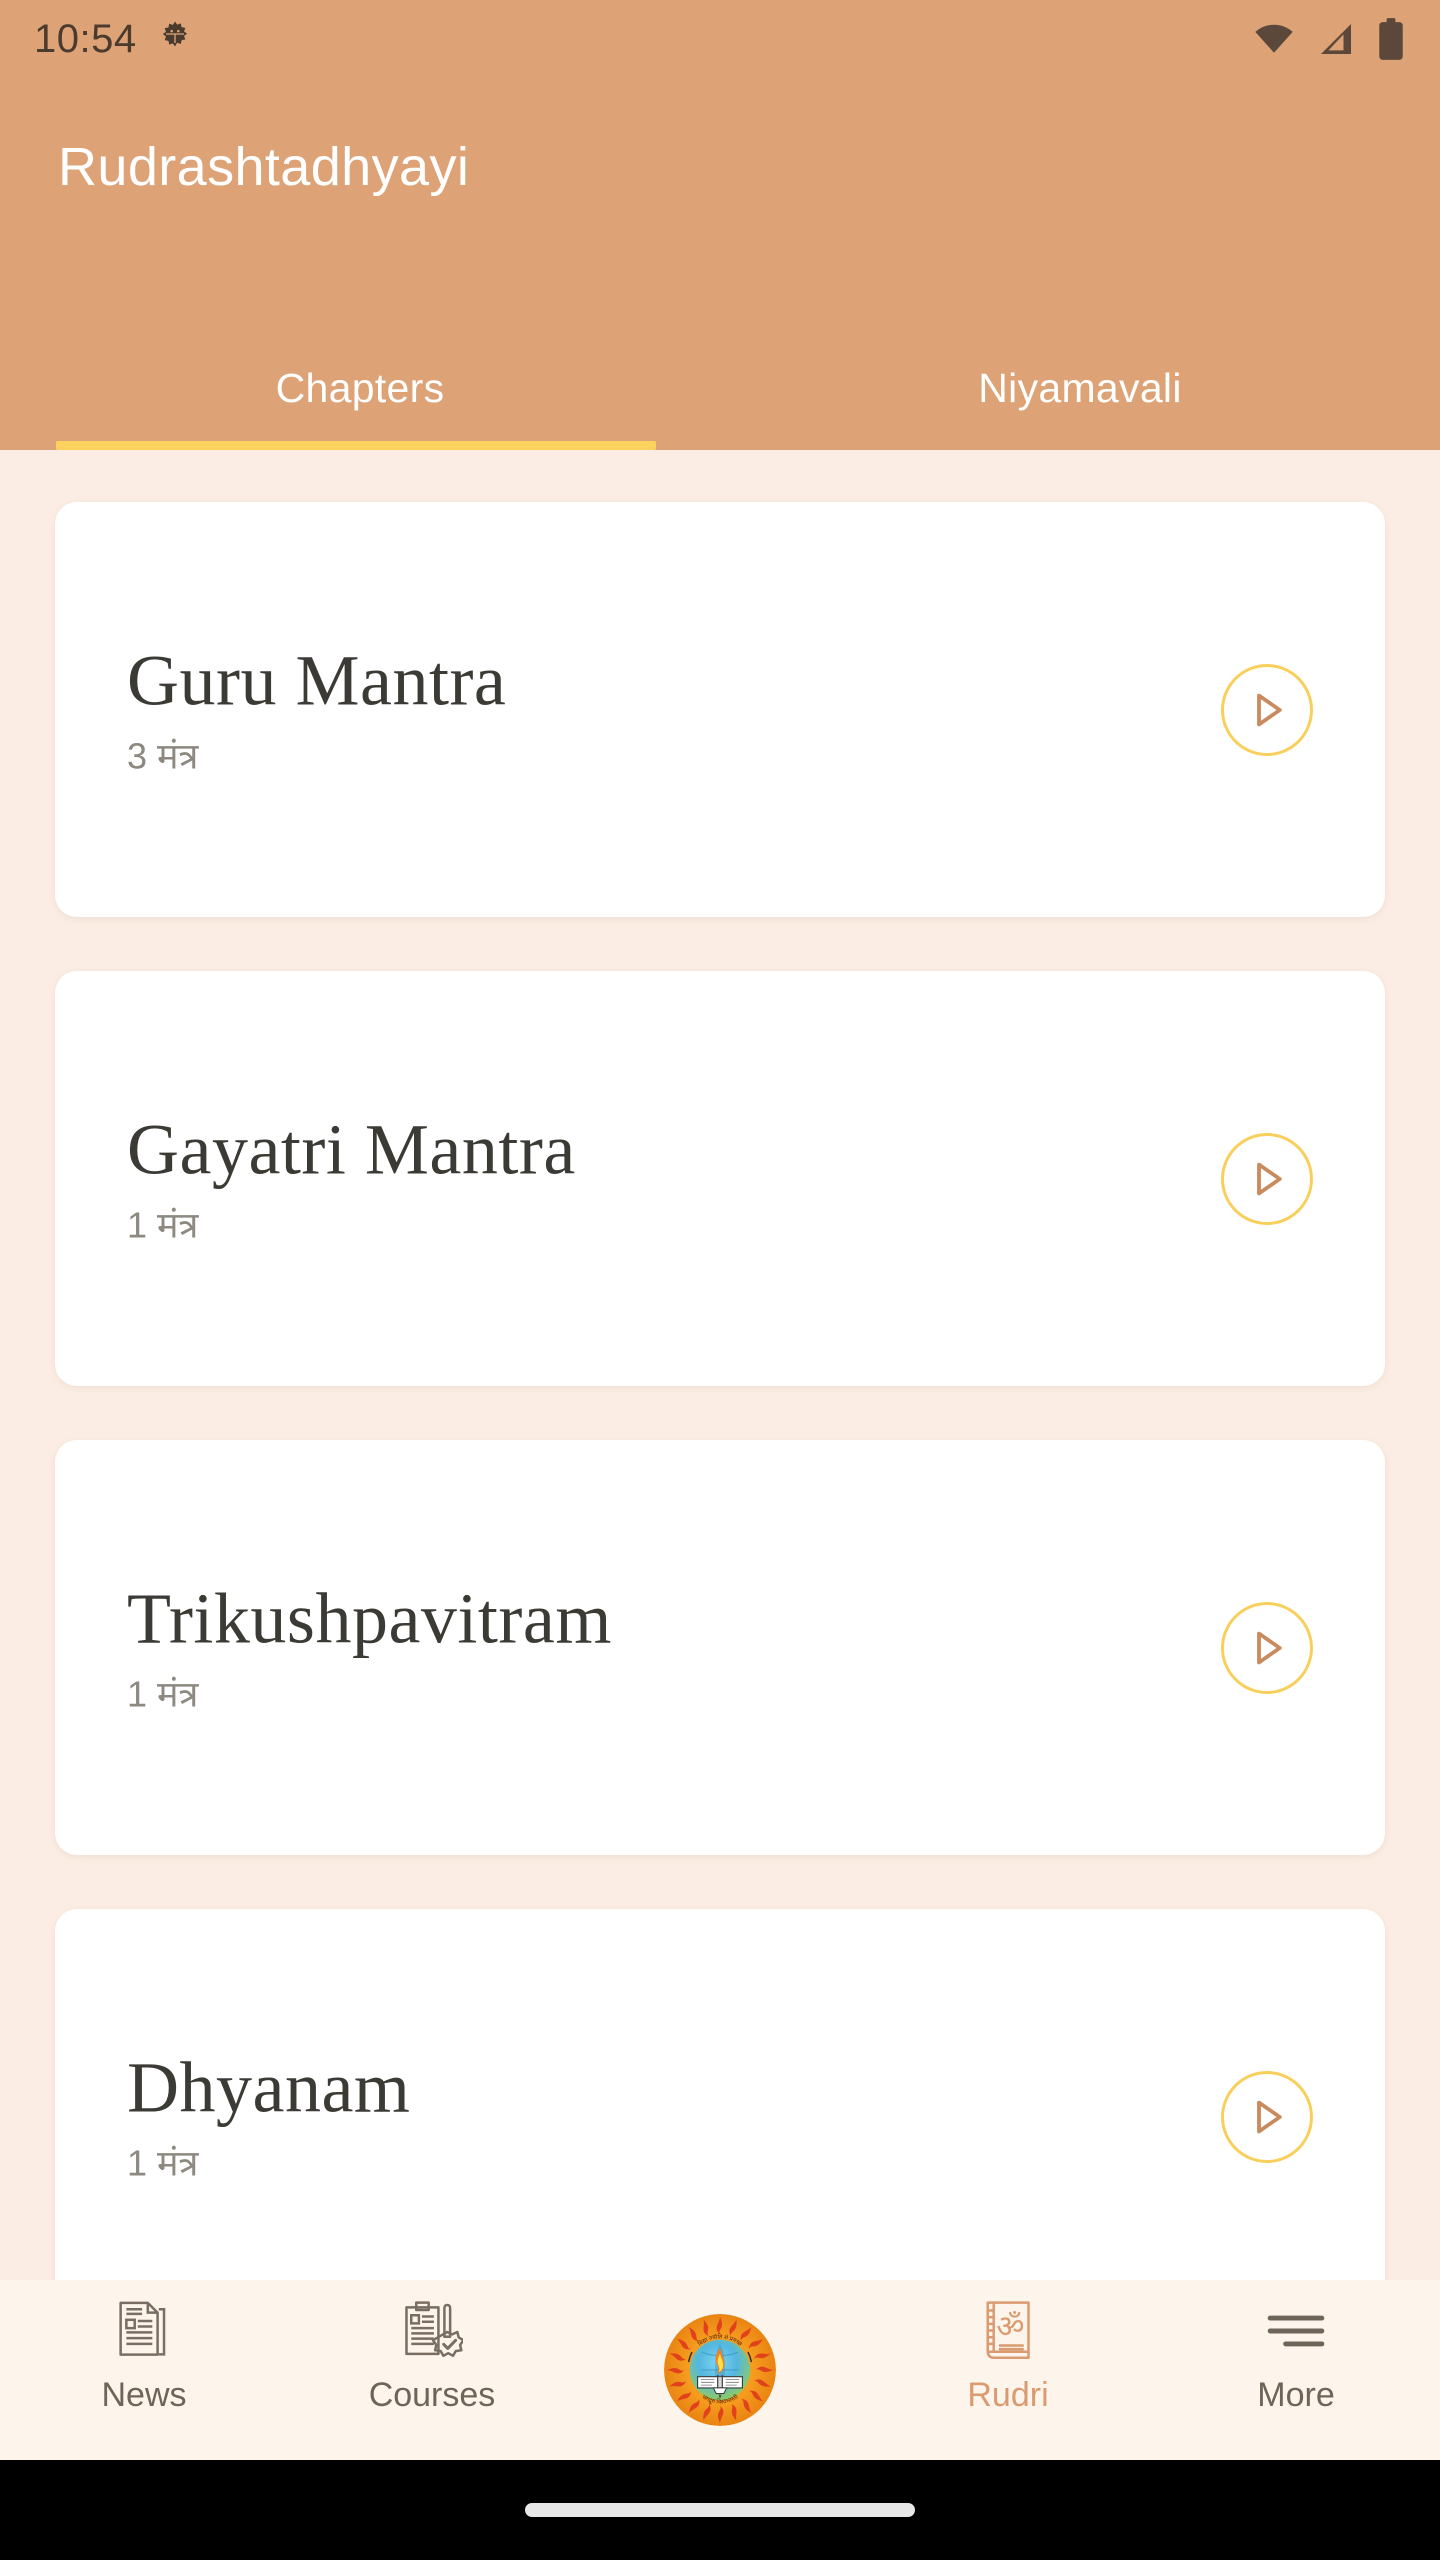 The height and width of the screenshot is (2560, 1440). I want to click on chapter-title: Trikushpavitram, so click(369, 1617).